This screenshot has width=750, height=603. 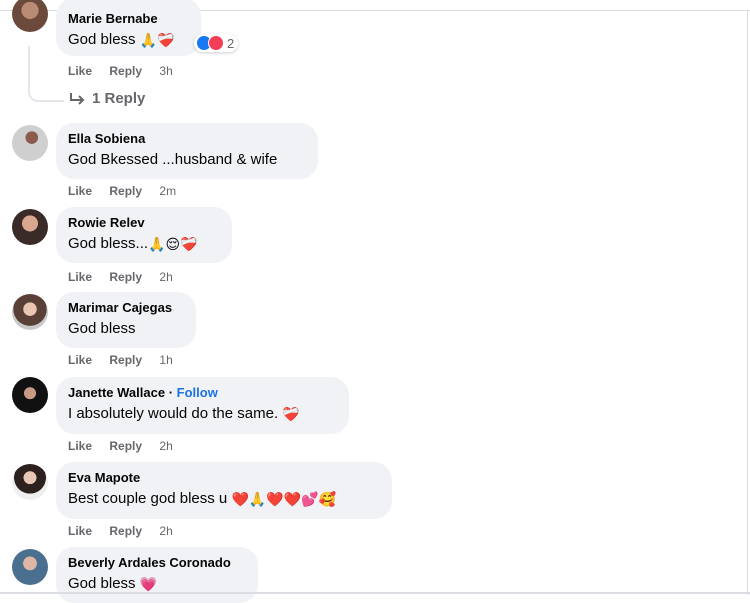 I want to click on comment-author: Janette Wallace, so click(x=116, y=392).